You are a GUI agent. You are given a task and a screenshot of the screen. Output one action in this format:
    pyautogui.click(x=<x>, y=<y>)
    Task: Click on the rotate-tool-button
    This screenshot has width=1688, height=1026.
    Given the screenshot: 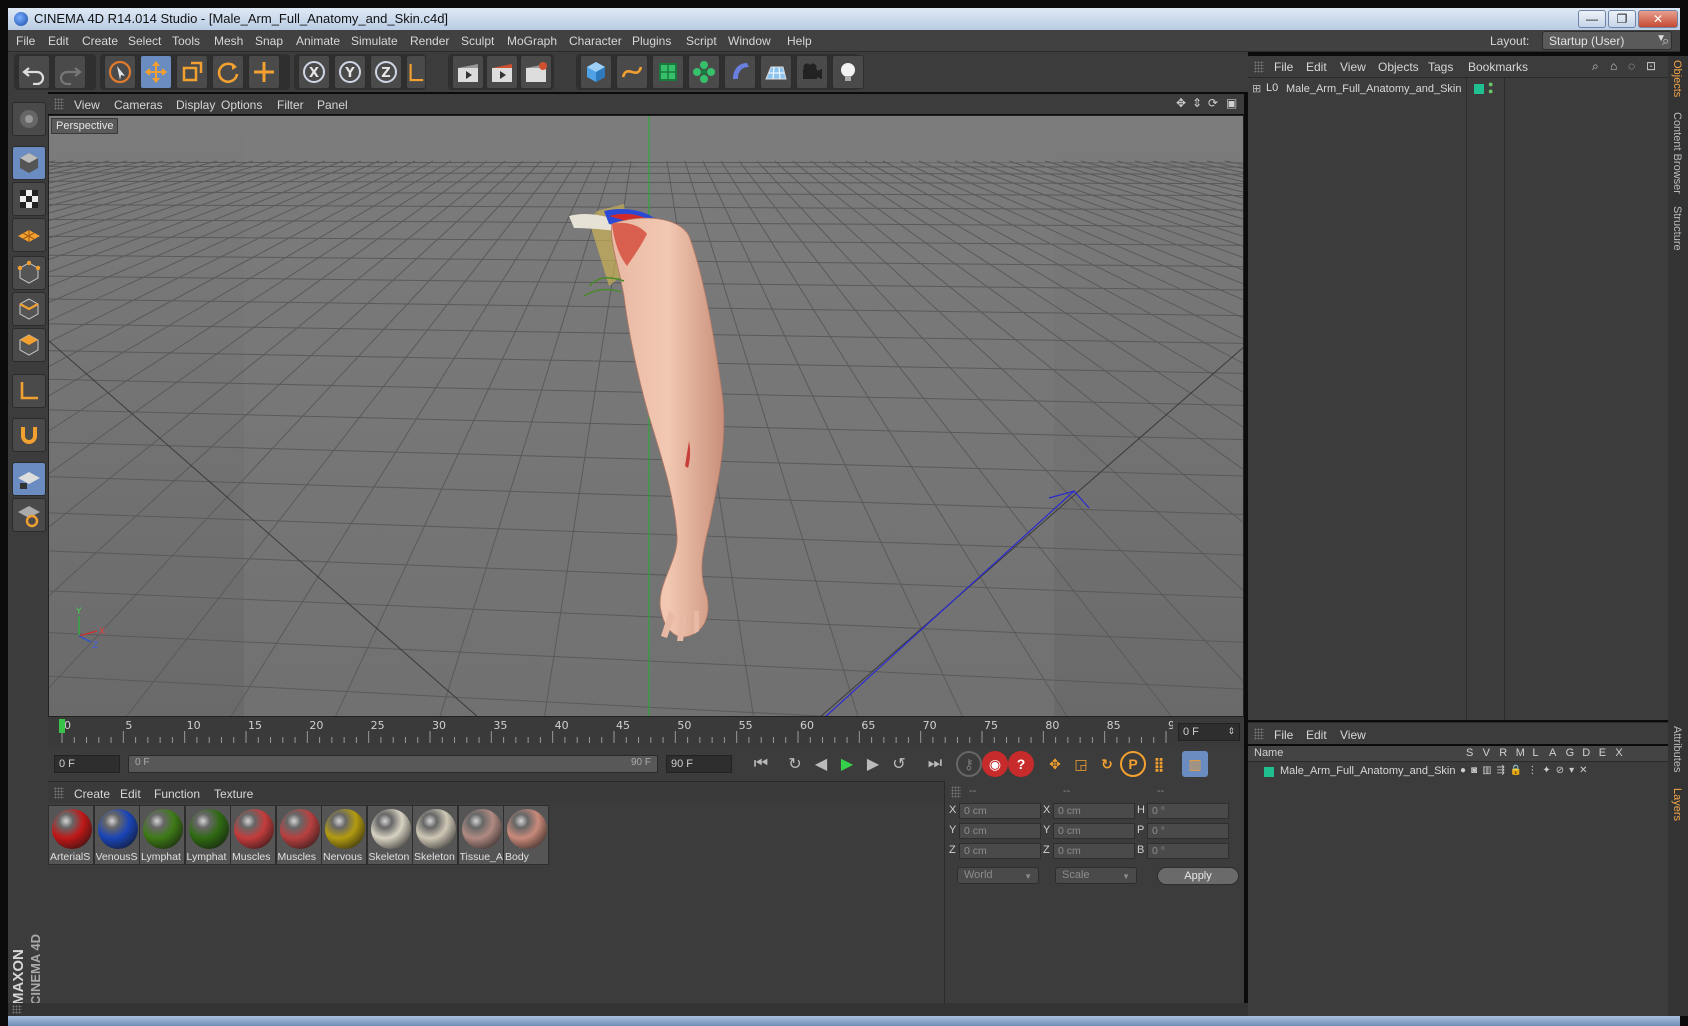 What is the action you would take?
    pyautogui.click(x=228, y=72)
    